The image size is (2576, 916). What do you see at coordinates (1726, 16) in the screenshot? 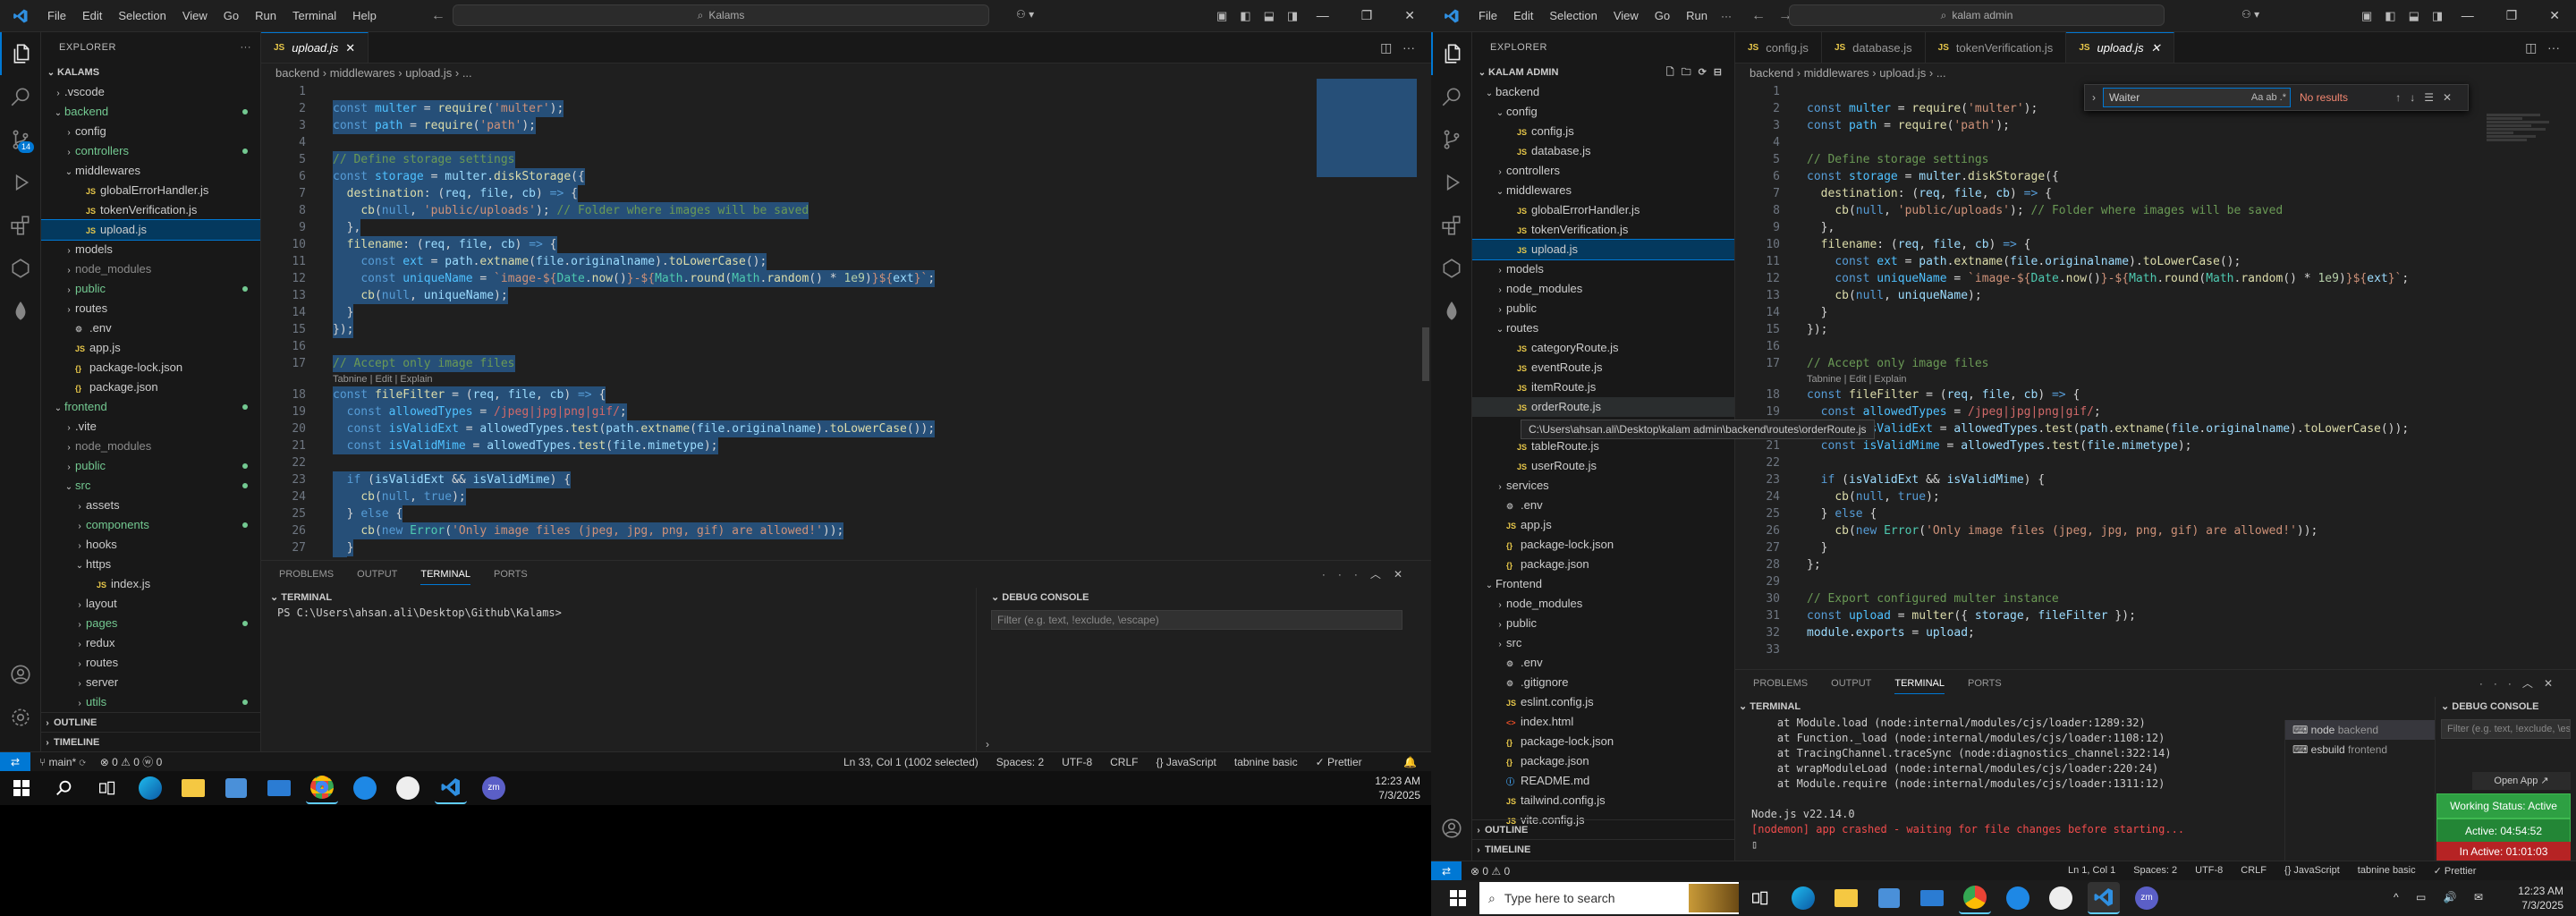
I see `more-menu-icon: ···` at bounding box center [1726, 16].